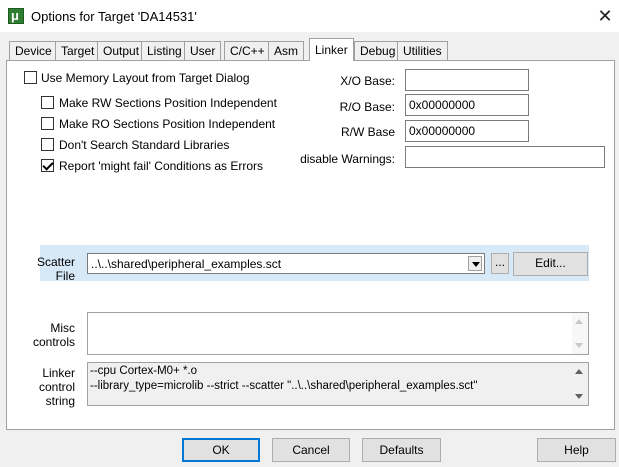  I want to click on dont-search-libraries-label: Don't Search Standard Libraries, so click(144, 145).